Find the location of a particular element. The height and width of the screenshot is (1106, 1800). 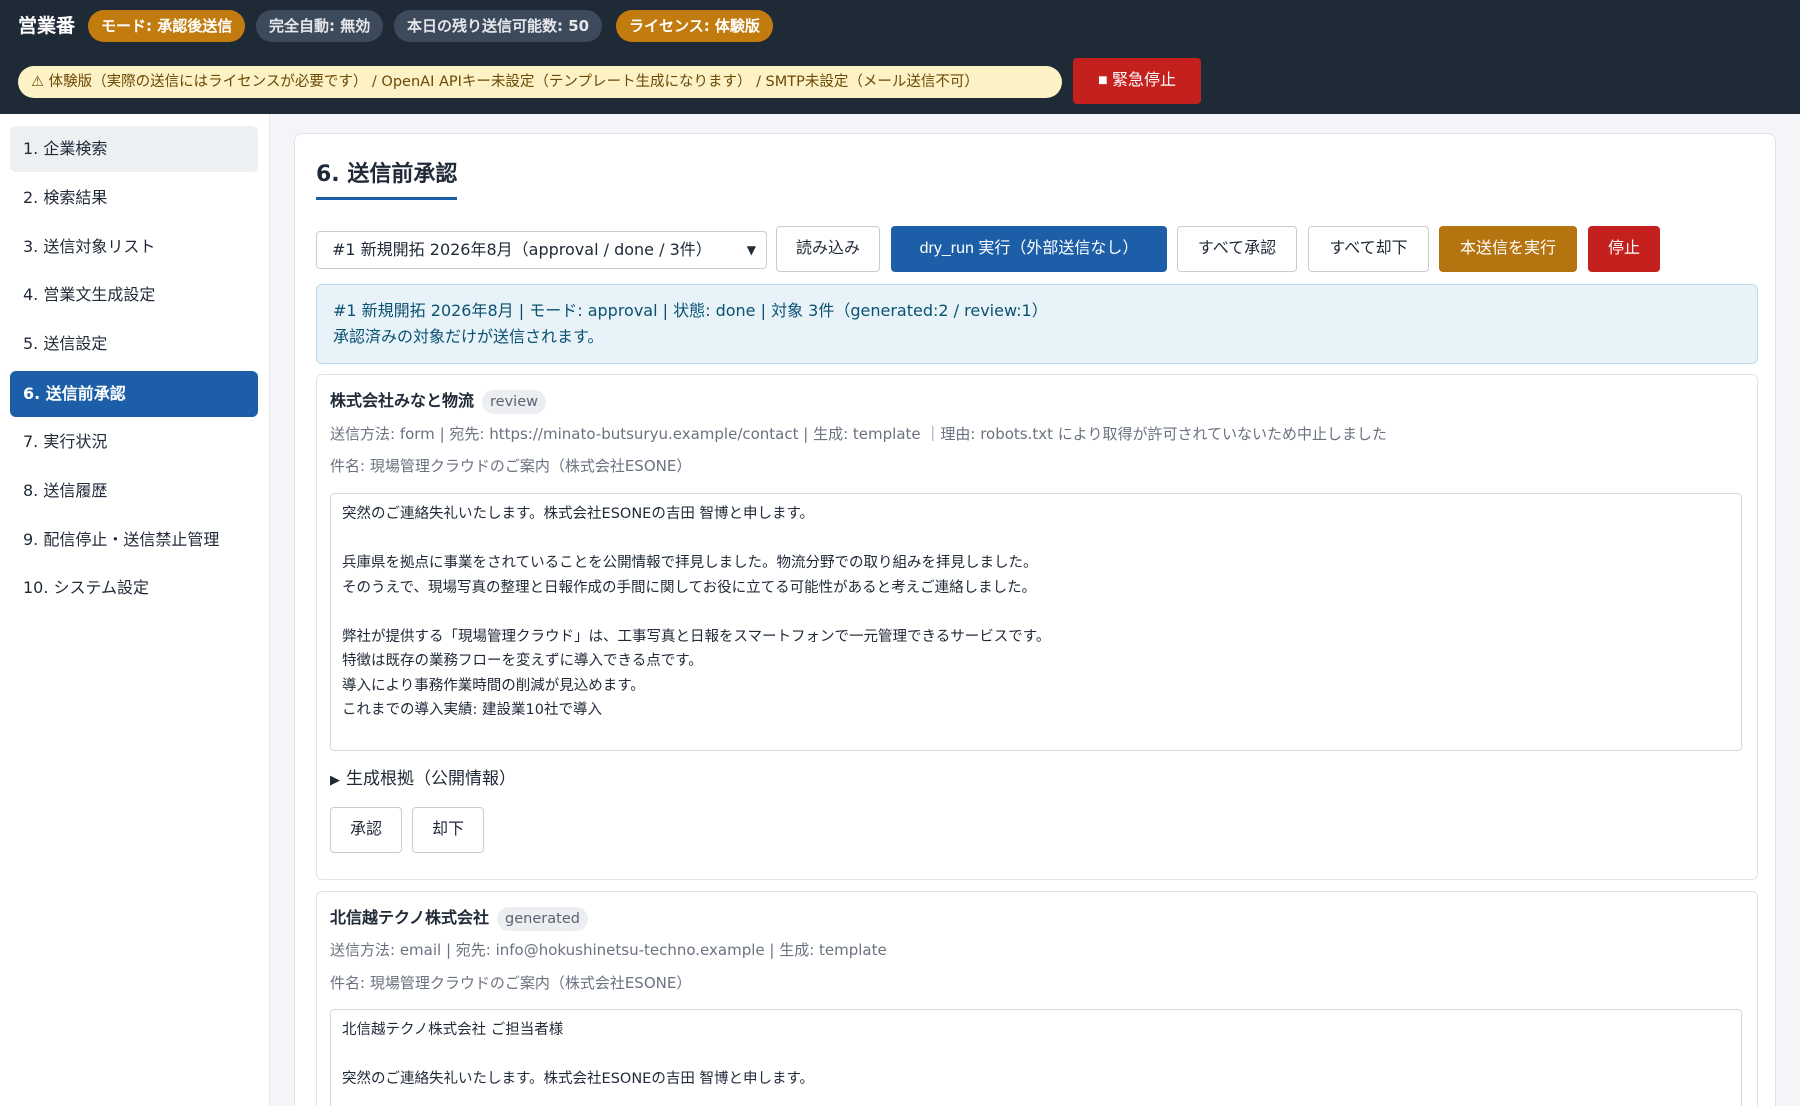

reject-button: 却下 is located at coordinates (448, 830).